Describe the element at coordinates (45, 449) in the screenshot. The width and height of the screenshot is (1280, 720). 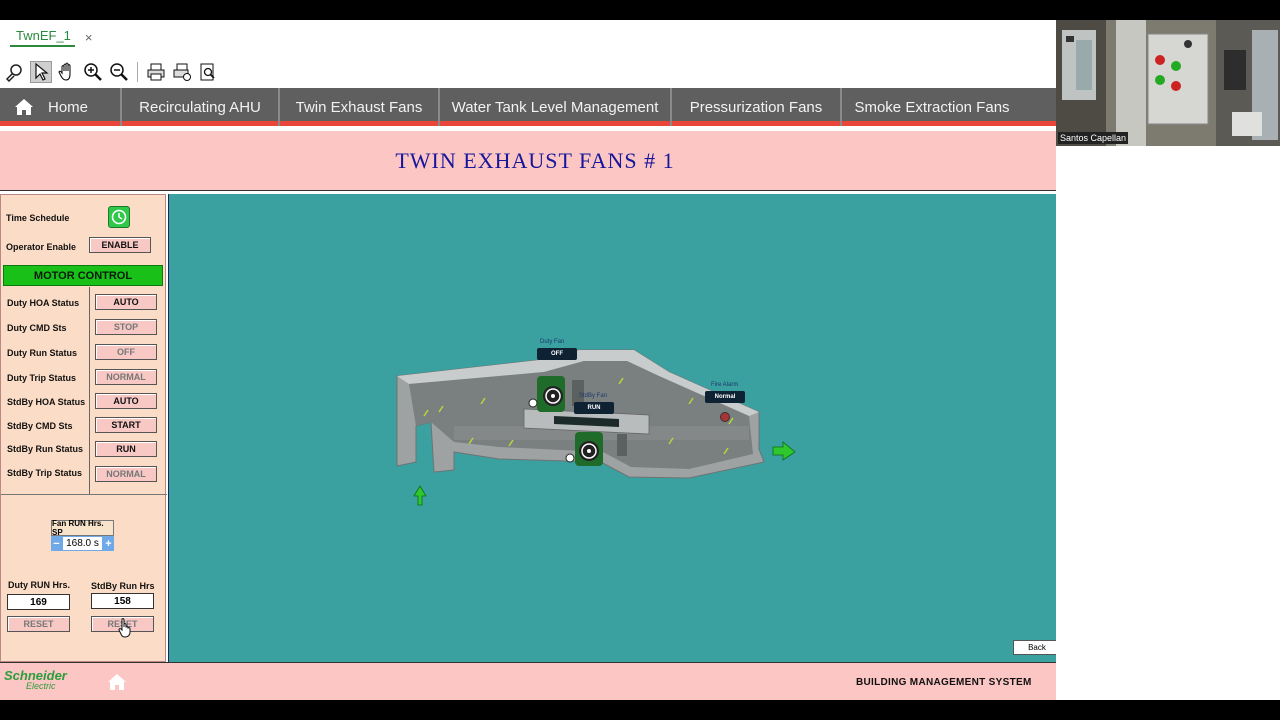
I see `stdby-run-label: StdBy Run Status` at that location.